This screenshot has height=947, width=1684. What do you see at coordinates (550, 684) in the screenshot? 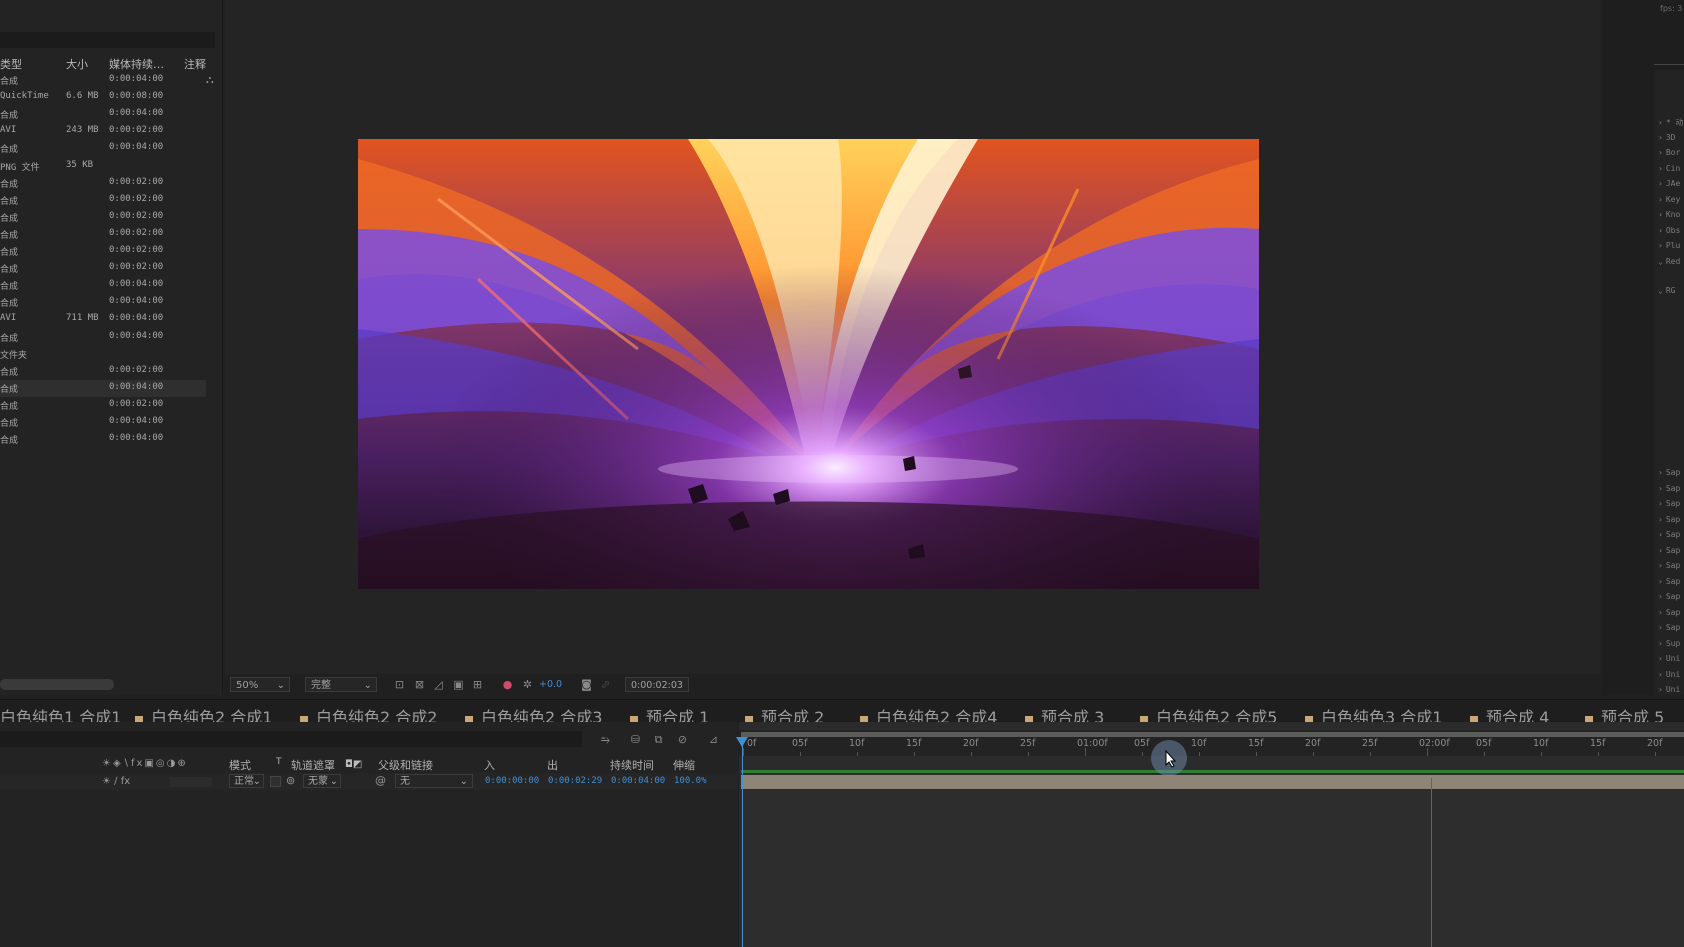
I see `exposure-value: +0.0` at bounding box center [550, 684].